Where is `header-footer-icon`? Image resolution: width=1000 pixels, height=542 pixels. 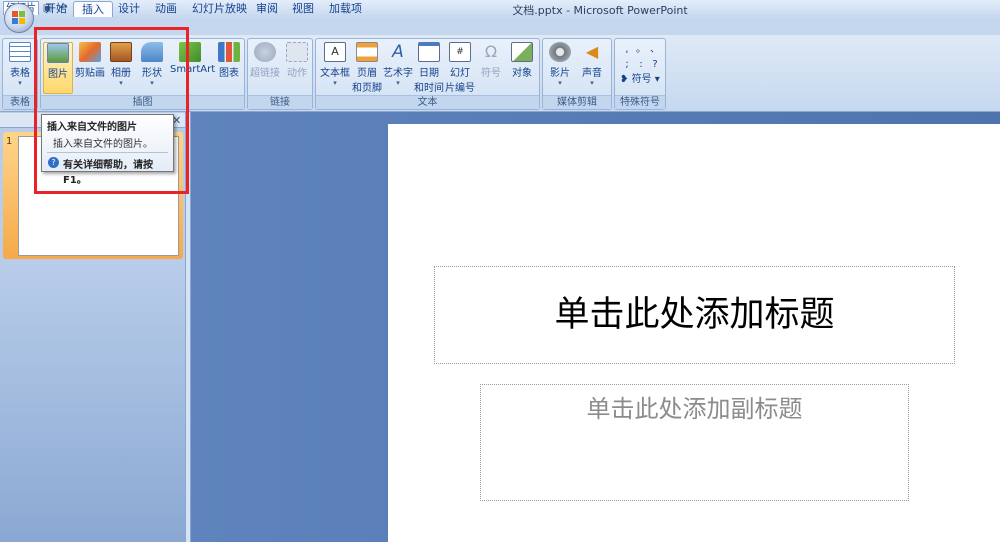
header-footer-icon is located at coordinates (367, 52).